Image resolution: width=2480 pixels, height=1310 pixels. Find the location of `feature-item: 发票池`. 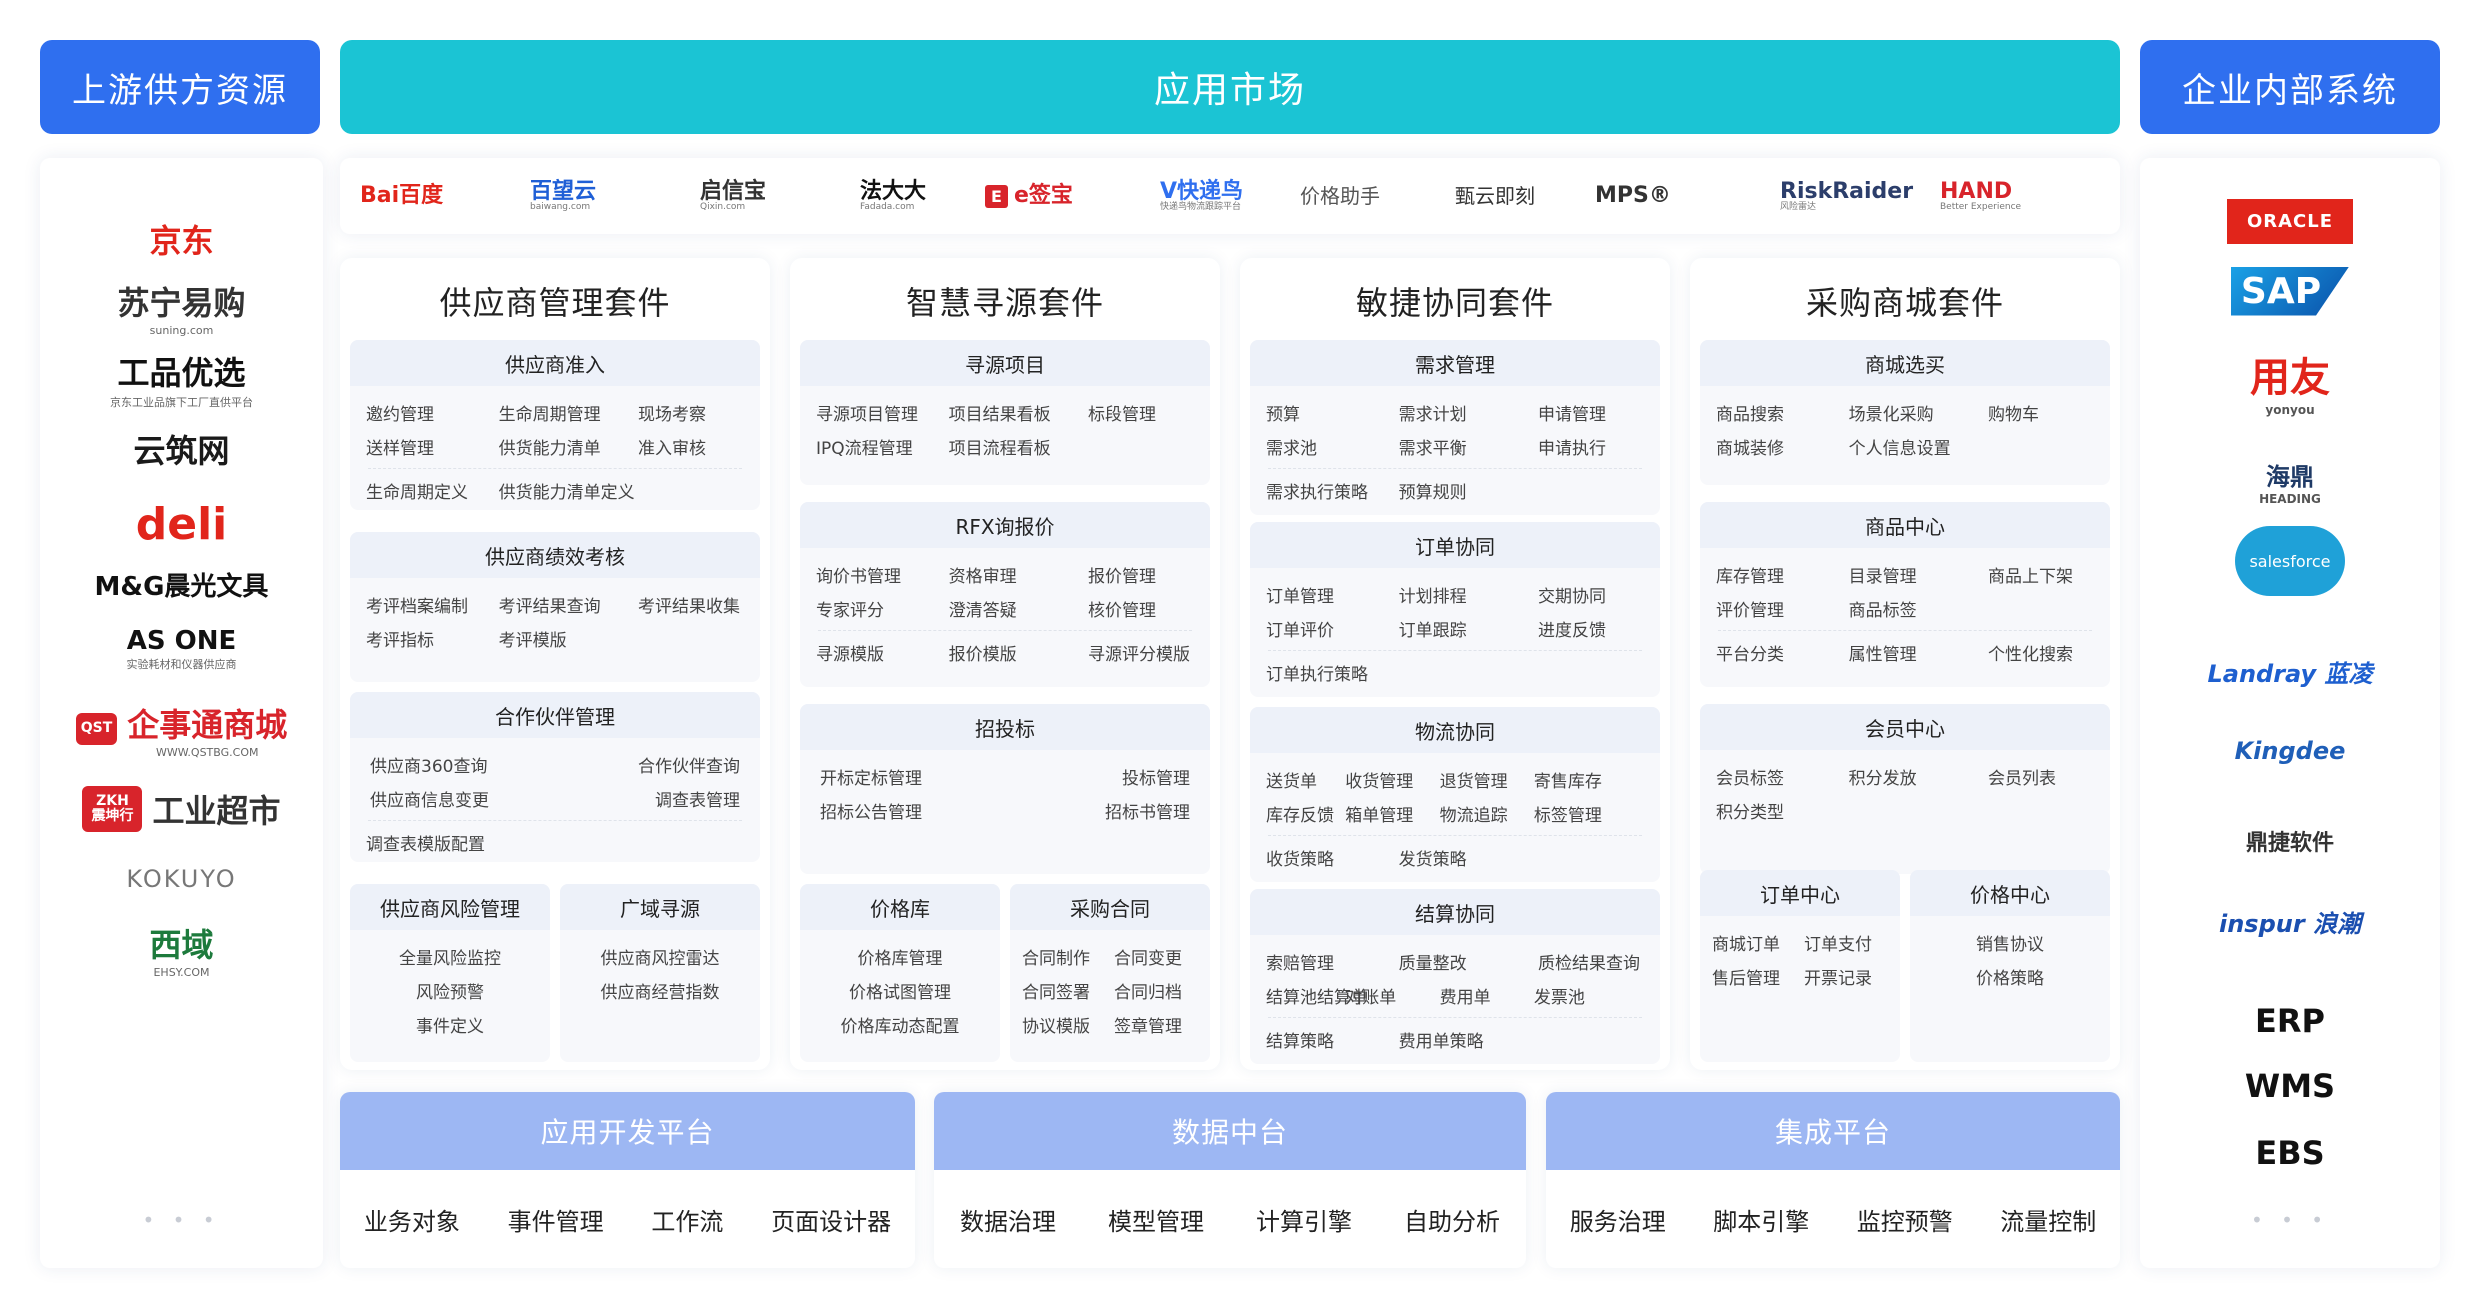

feature-item: 发票池 is located at coordinates (1559, 995).